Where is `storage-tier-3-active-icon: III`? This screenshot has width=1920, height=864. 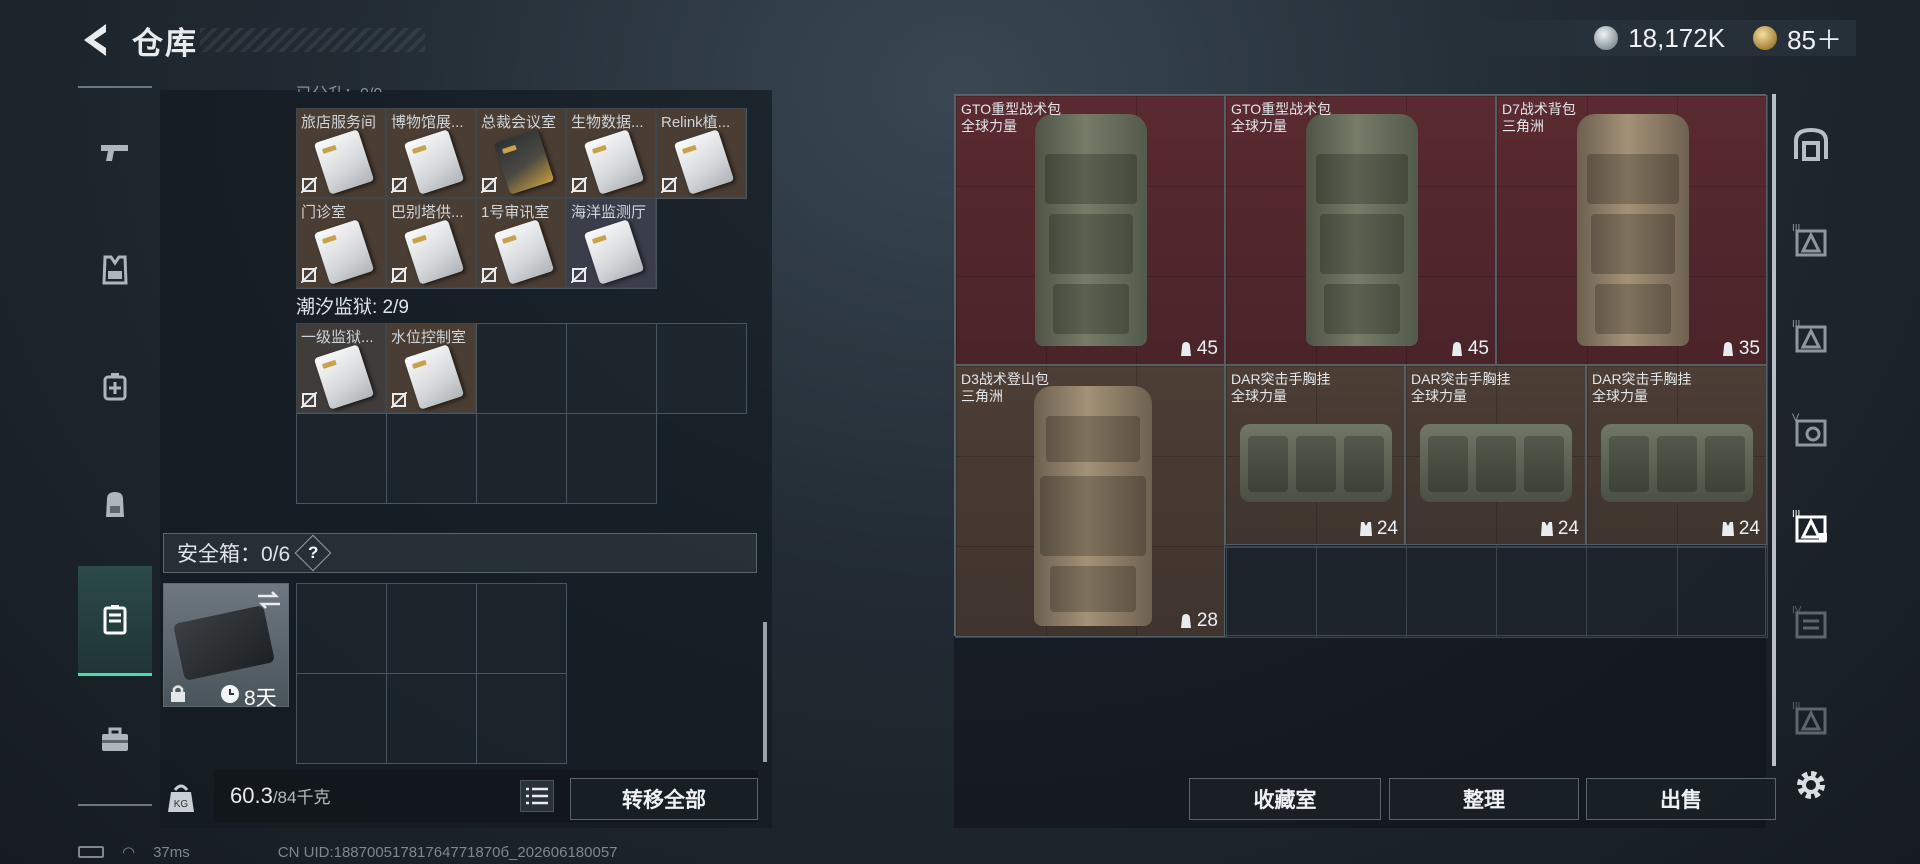 storage-tier-3-active-icon: III is located at coordinates (1809, 526).